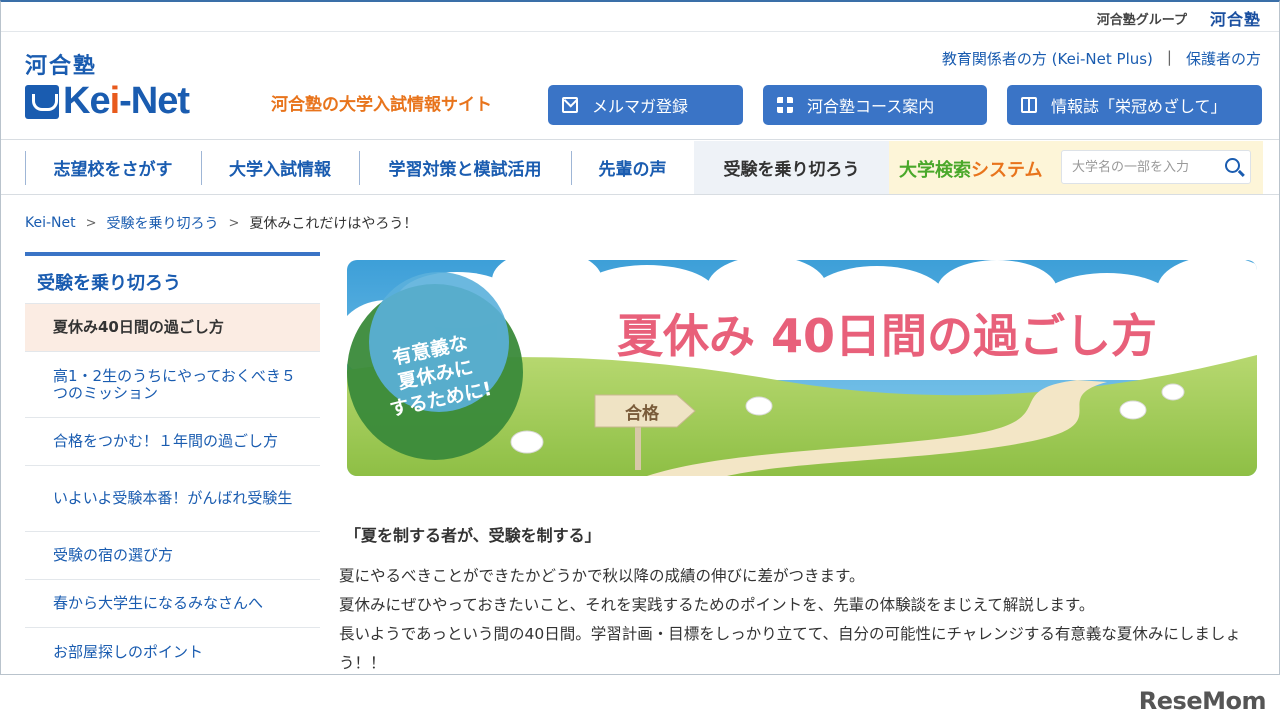 This screenshot has height=727, width=1280. I want to click on kawaijuku-logo: 河合塾, so click(61, 64).